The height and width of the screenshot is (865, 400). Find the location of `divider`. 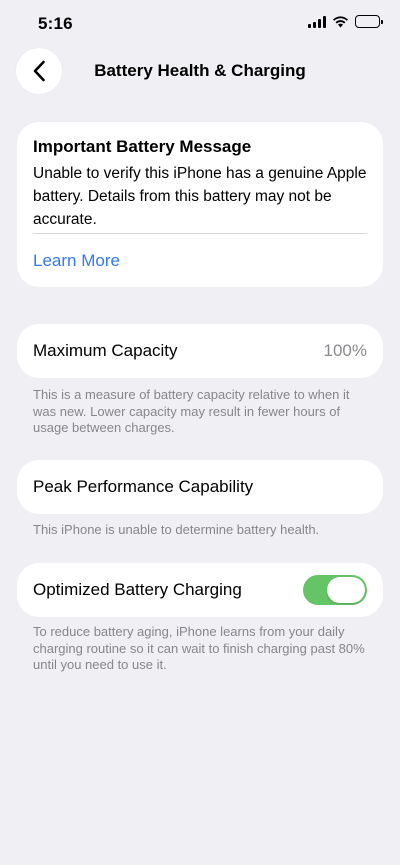

divider is located at coordinates (200, 233).